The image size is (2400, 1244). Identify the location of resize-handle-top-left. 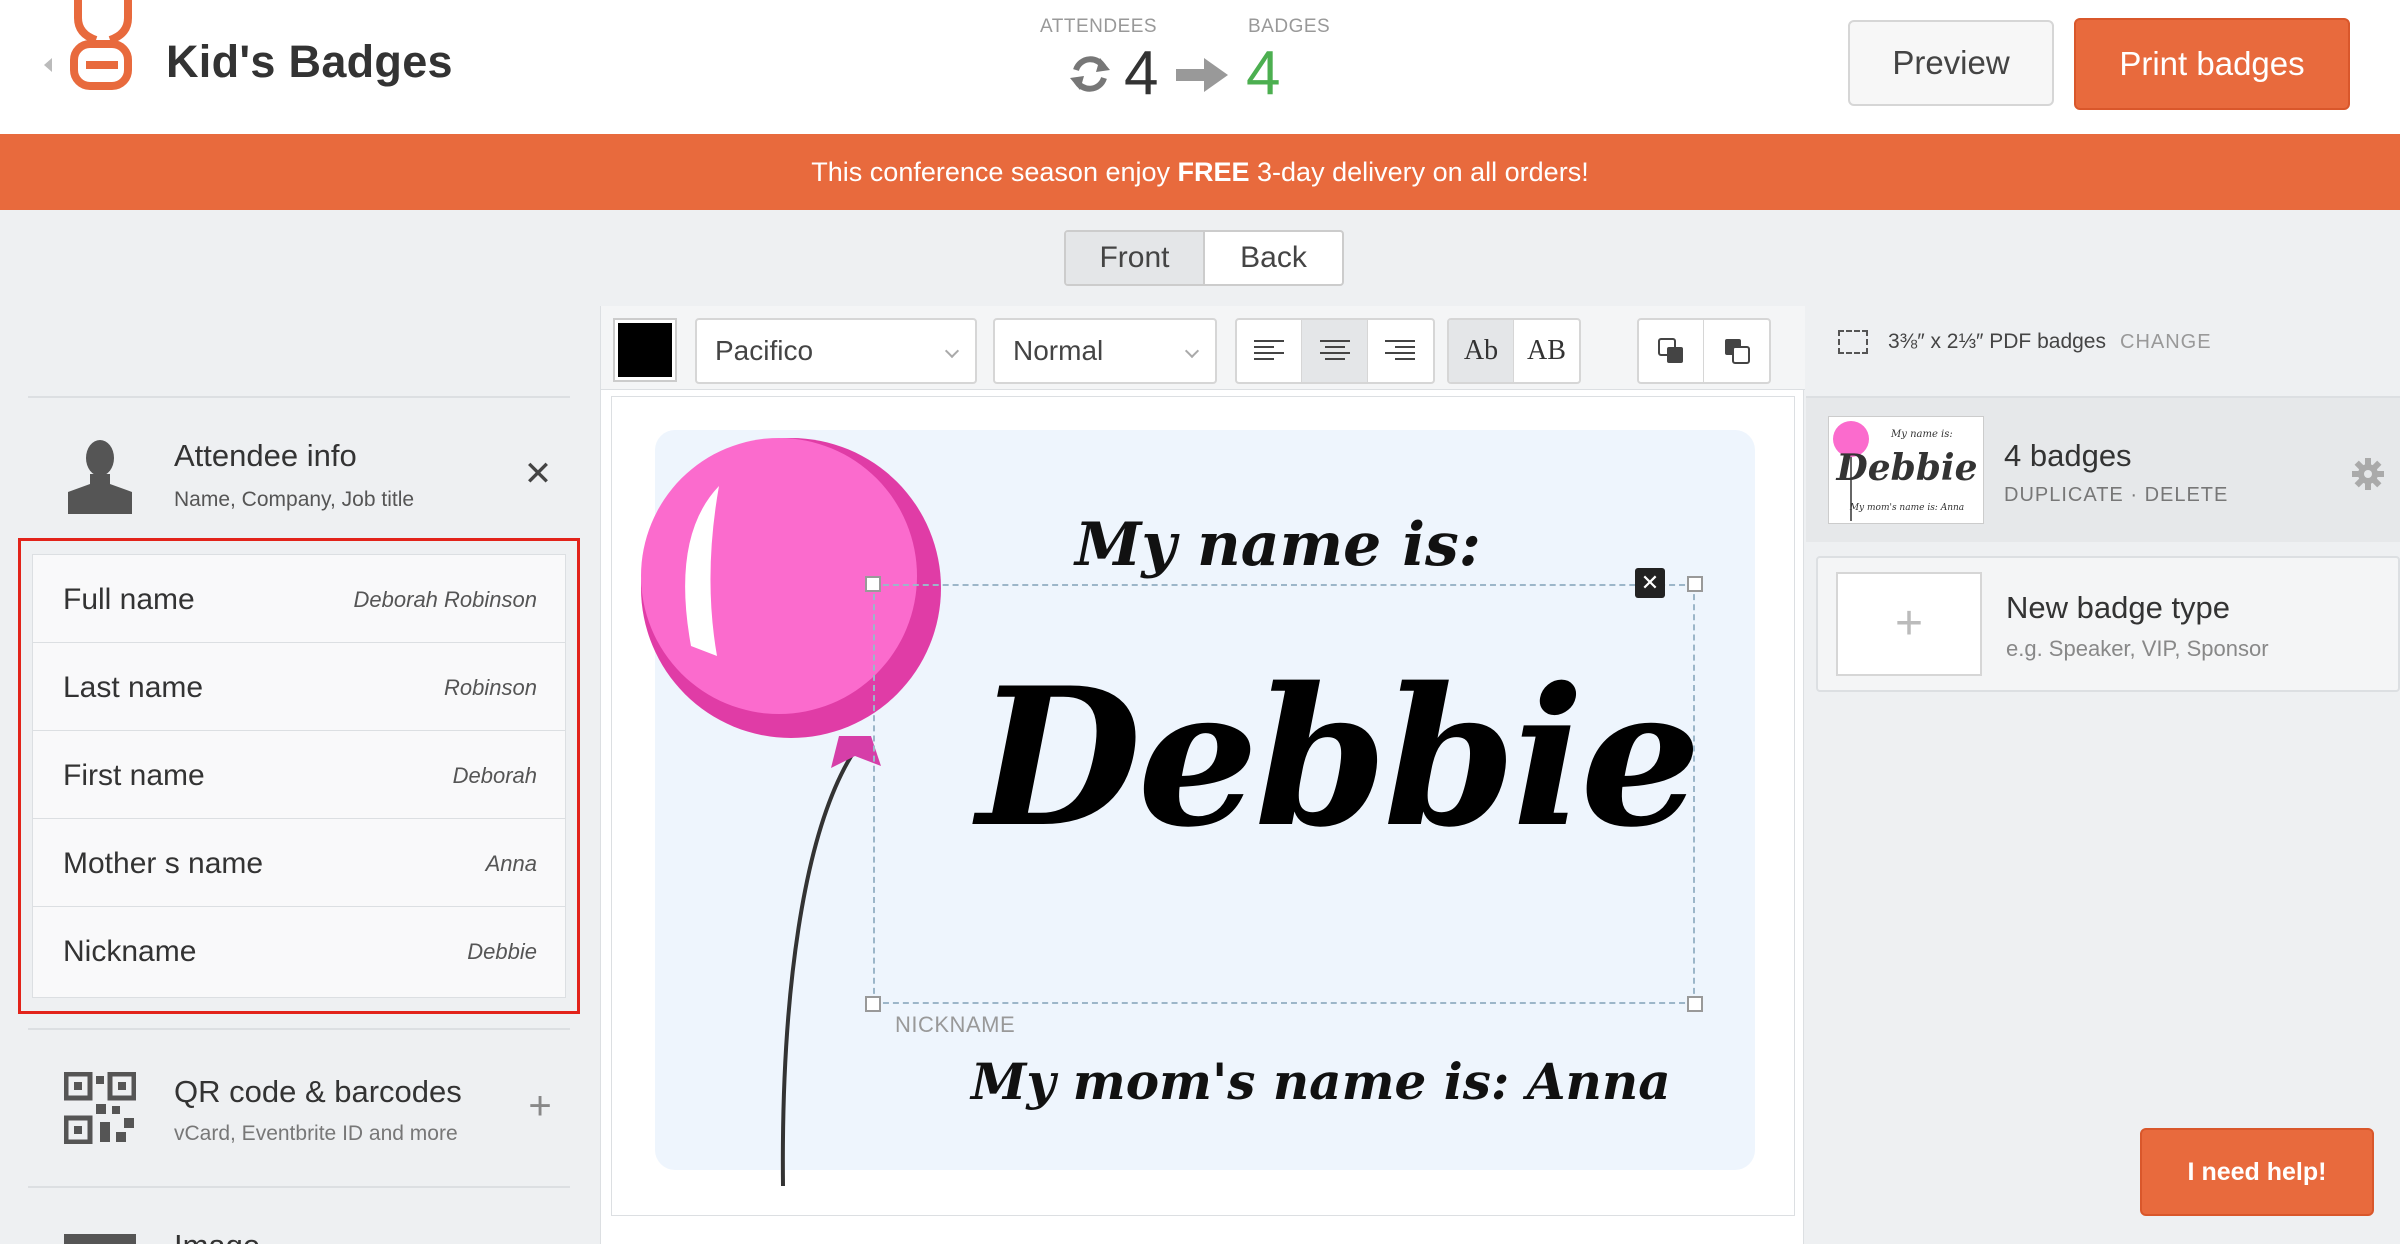
(873, 584).